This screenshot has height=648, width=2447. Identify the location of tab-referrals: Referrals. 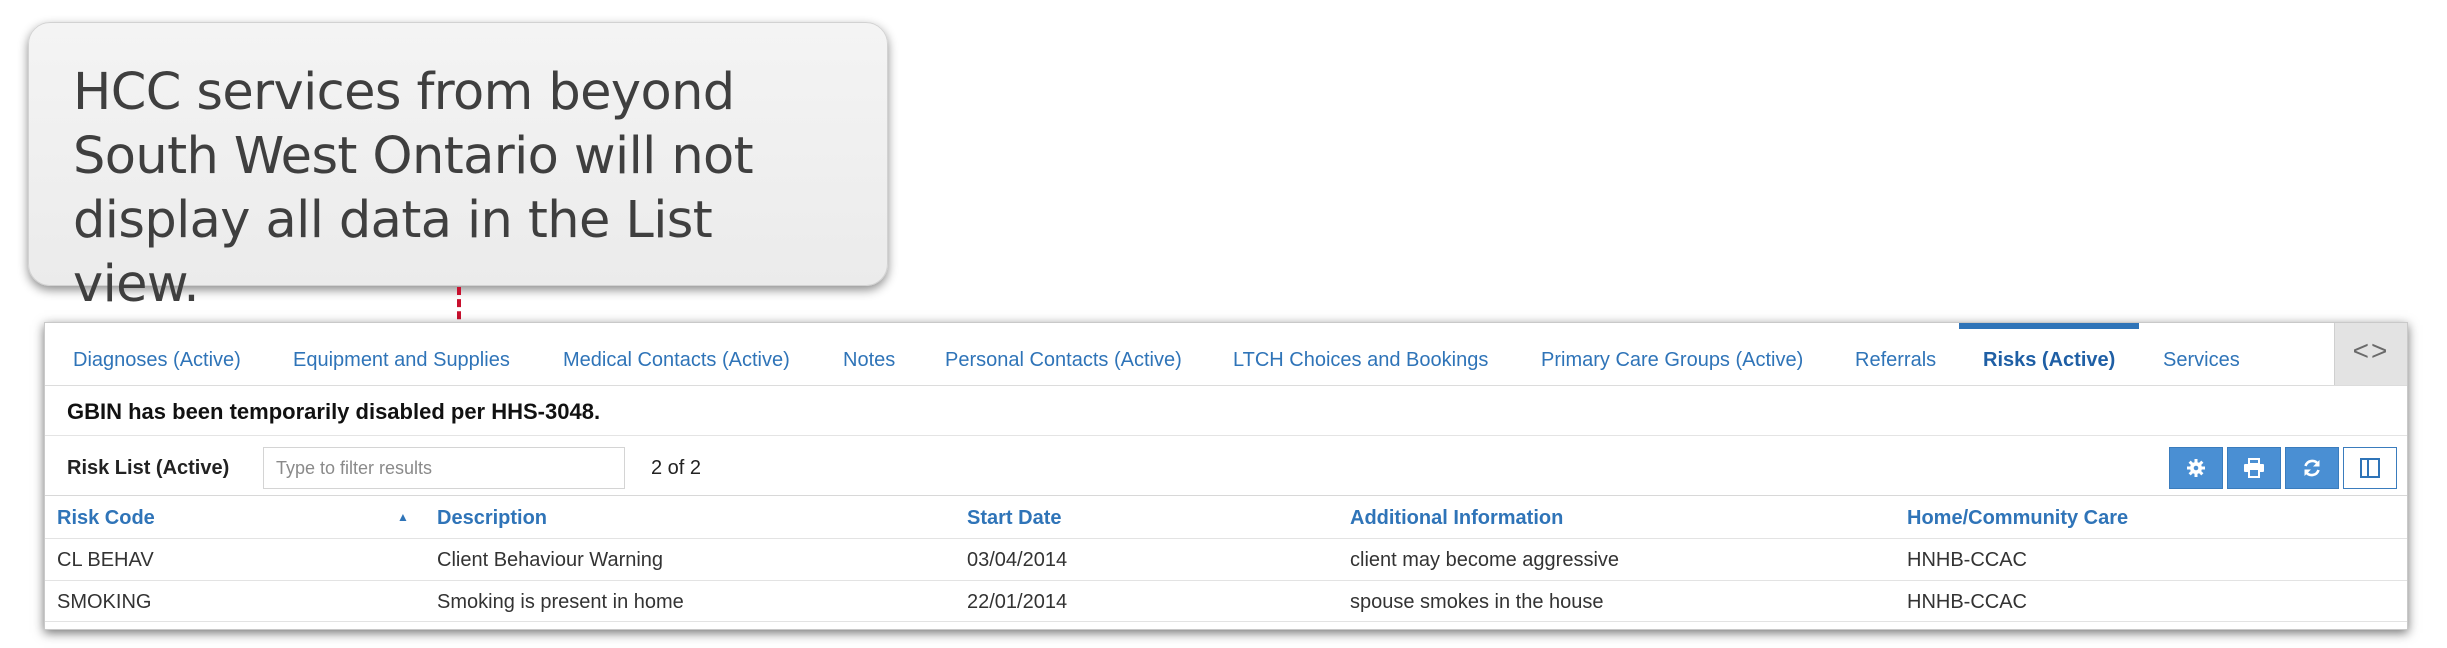
(1895, 354).